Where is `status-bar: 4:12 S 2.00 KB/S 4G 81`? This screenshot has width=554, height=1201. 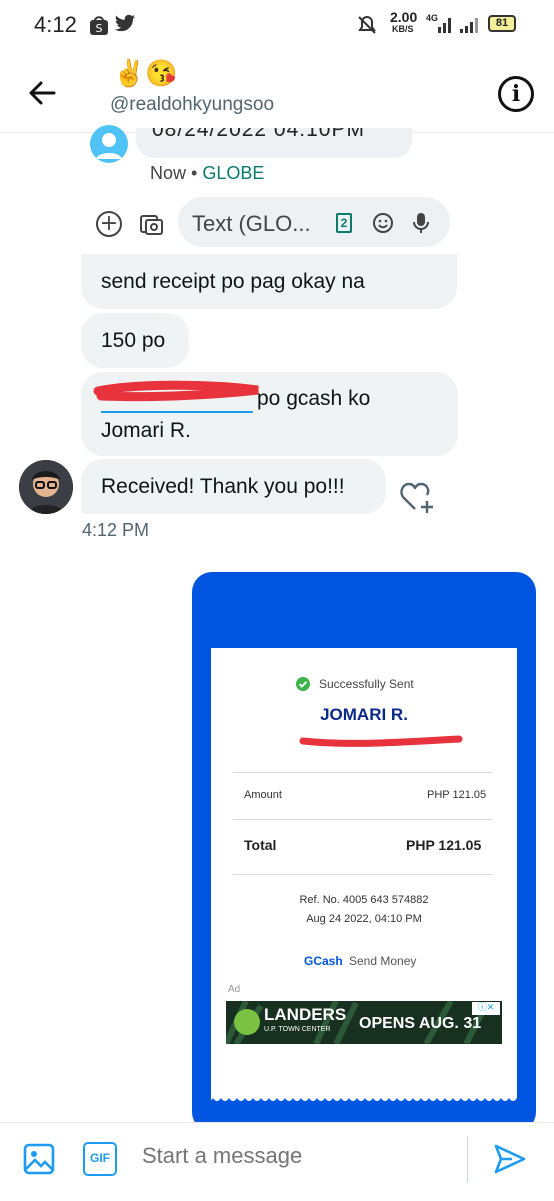
status-bar: 4:12 S 2.00 KB/S 4G 81 is located at coordinates (277, 25).